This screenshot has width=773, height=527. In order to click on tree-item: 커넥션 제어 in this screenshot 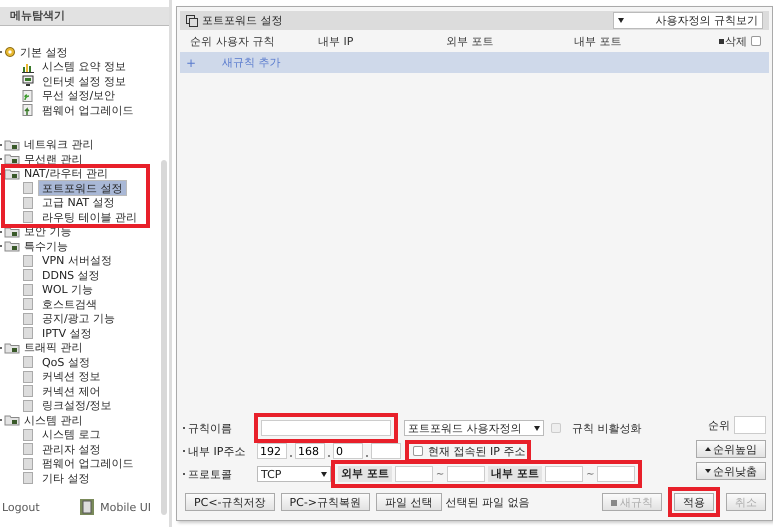, I will do `click(71, 391)`.